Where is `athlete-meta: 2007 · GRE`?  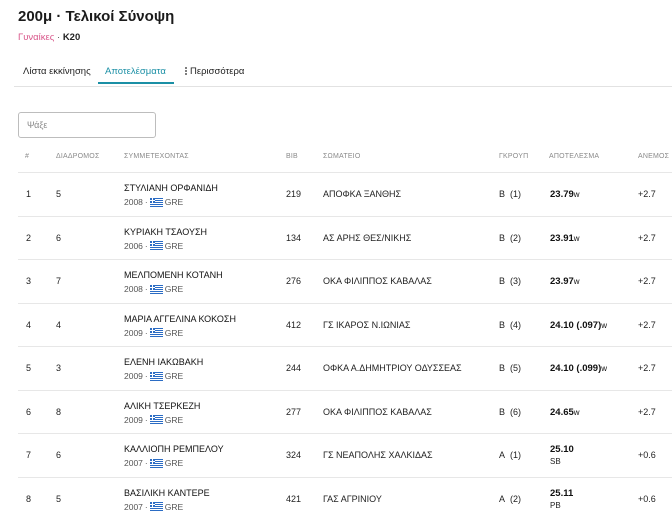 athlete-meta: 2007 · GRE is located at coordinates (153, 463).